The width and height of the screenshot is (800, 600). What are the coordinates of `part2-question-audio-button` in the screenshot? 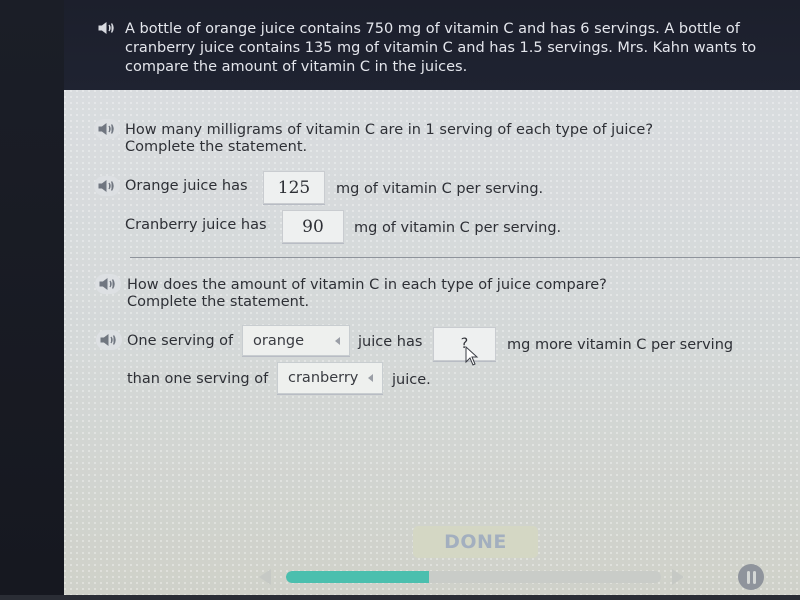 It's located at (108, 284).